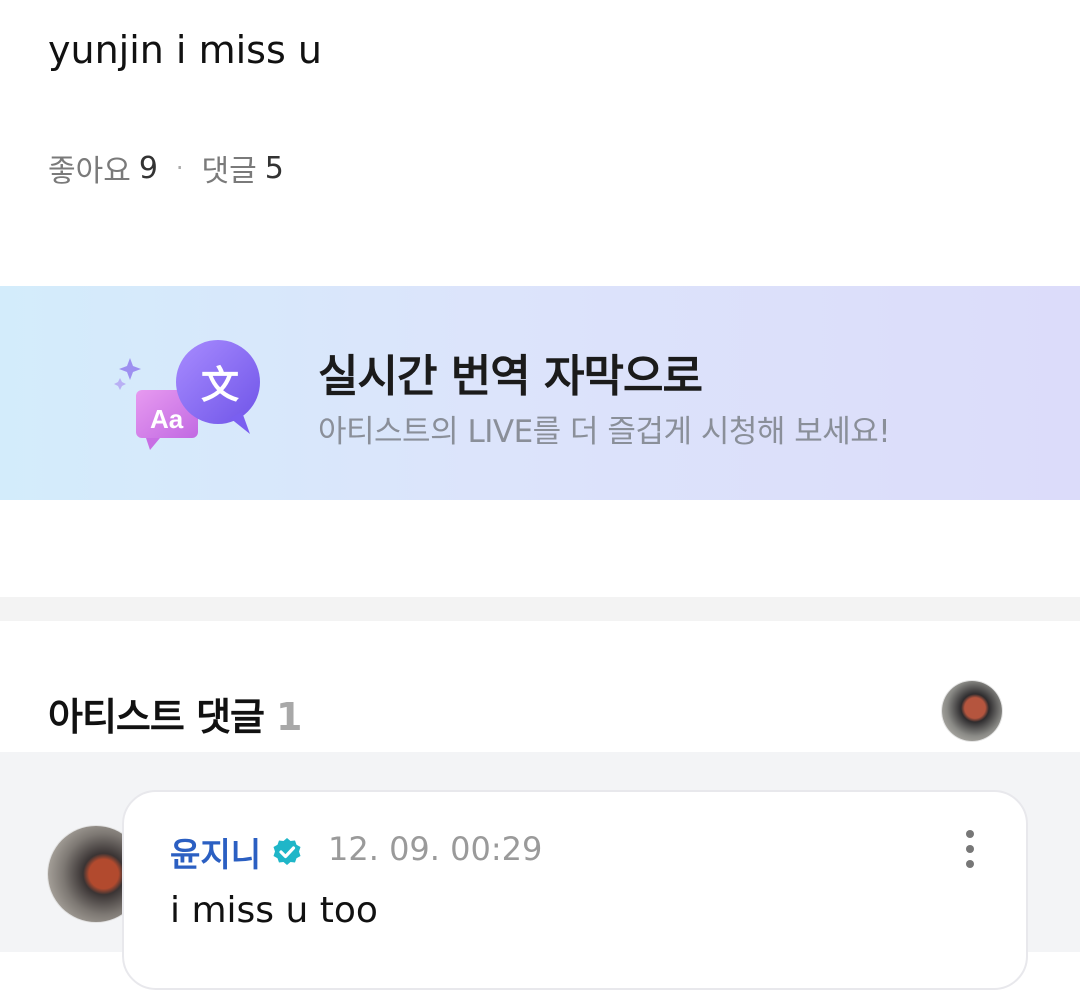 Image resolution: width=1080 pixels, height=990 pixels. Describe the element at coordinates (274, 910) in the screenshot. I see `comment-text: i miss u too` at that location.